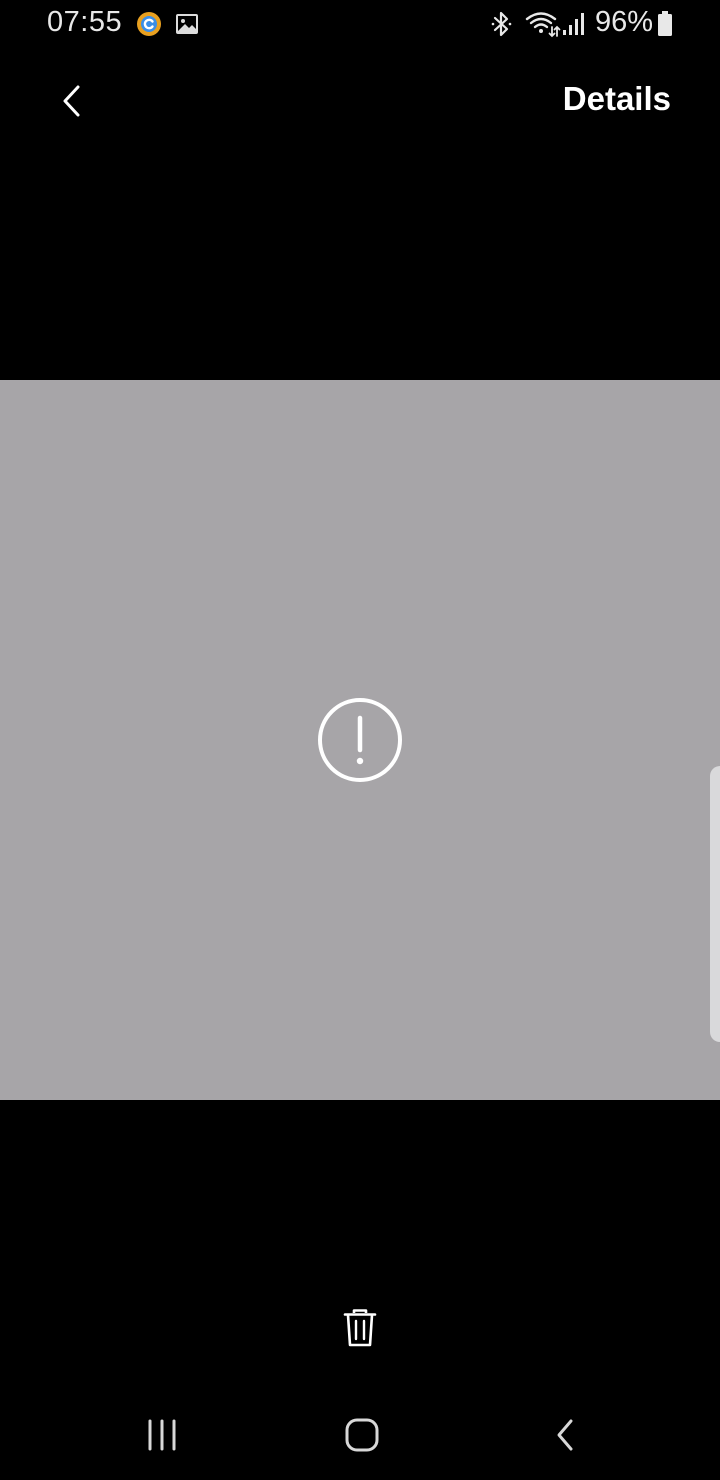 This screenshot has height=1480, width=720. I want to click on delete-button, so click(360, 1328).